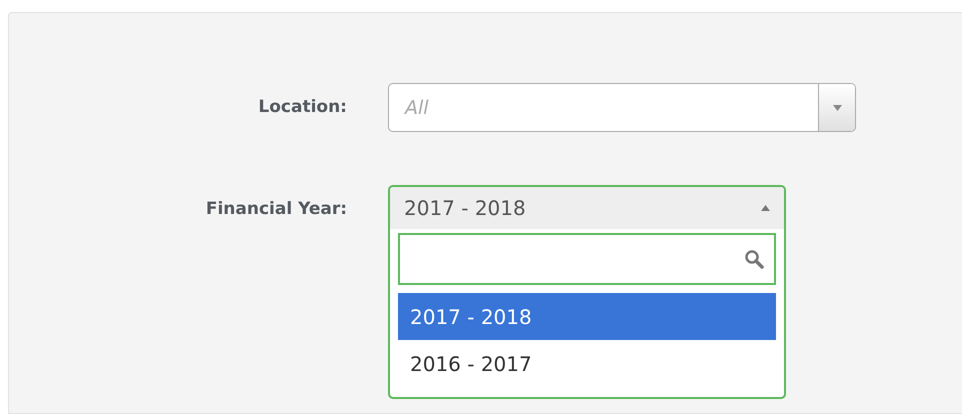 The height and width of the screenshot is (414, 962). What do you see at coordinates (587, 208) in the screenshot?
I see `dropdown-header: 2017 - 2018` at bounding box center [587, 208].